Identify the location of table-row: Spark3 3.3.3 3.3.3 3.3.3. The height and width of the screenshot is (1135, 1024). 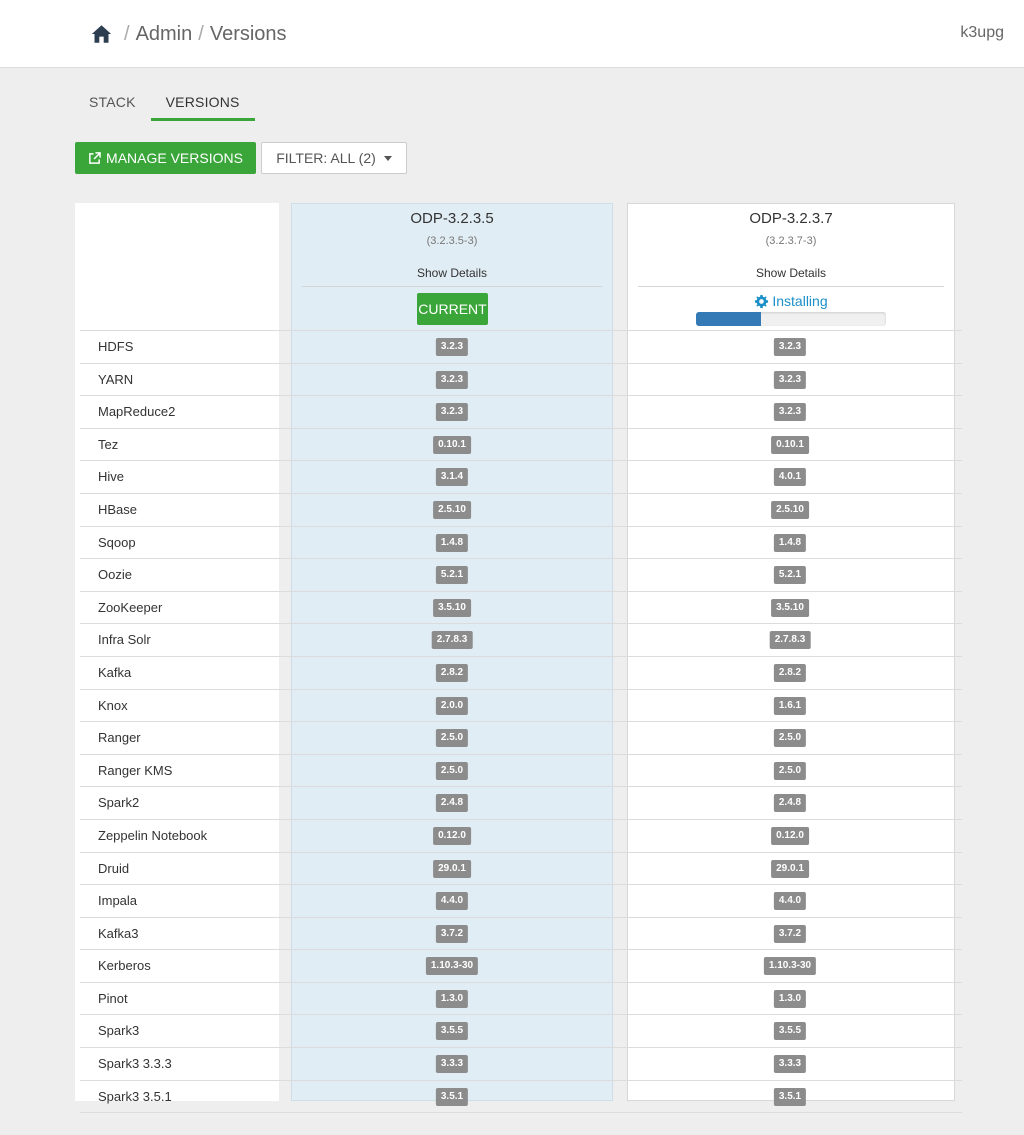
(521, 1063).